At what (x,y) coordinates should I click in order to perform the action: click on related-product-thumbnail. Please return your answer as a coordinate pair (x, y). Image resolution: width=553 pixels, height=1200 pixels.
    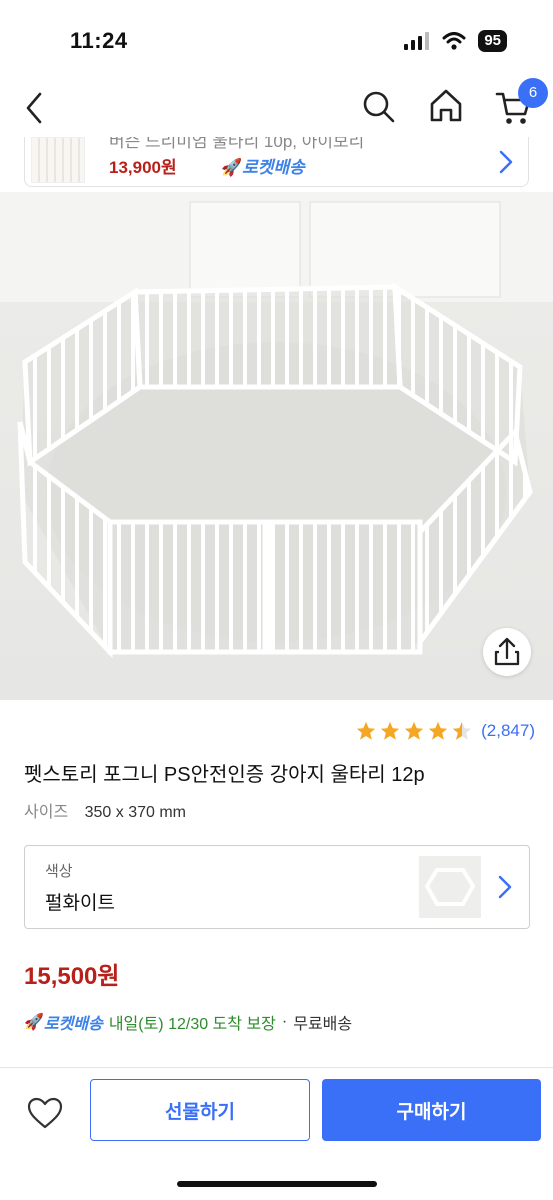
    Looking at the image, I should click on (58, 160).